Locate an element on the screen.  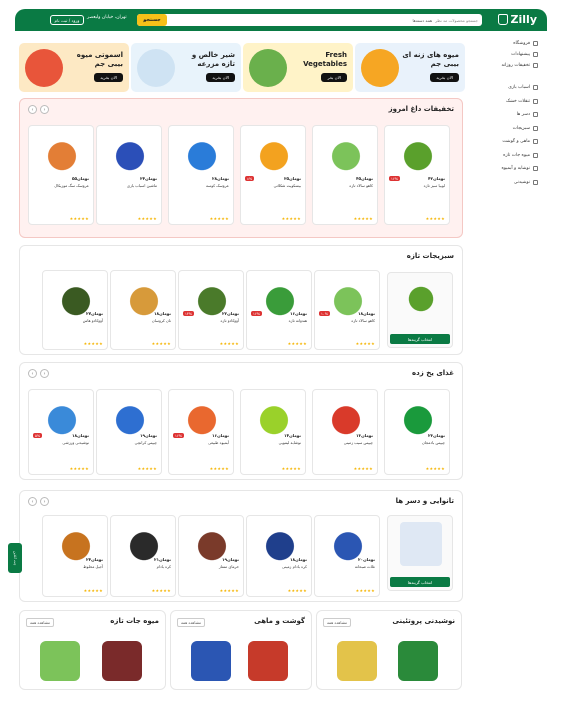
login-button: ورود / ثبت نام is located at coordinates (67, 20).